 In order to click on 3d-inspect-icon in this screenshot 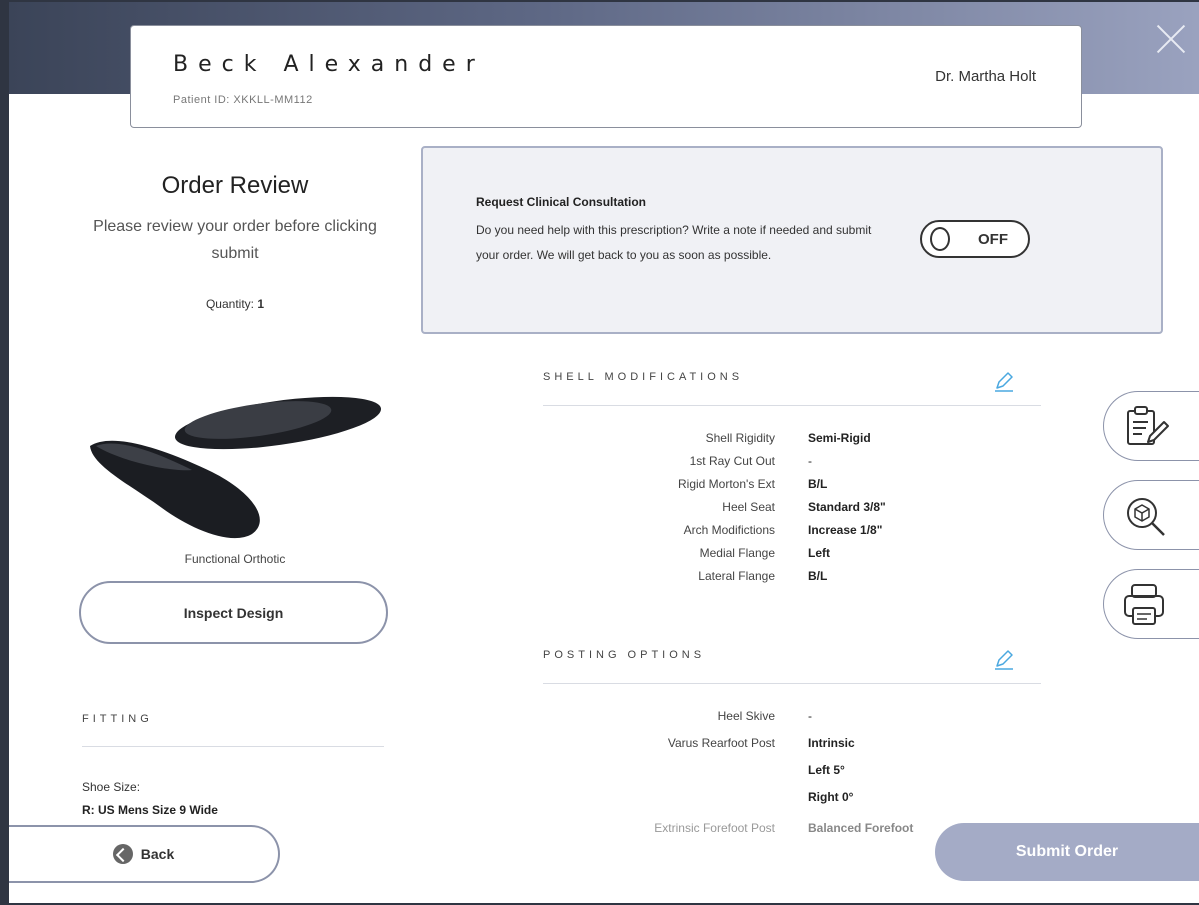, I will do `click(1146, 517)`.